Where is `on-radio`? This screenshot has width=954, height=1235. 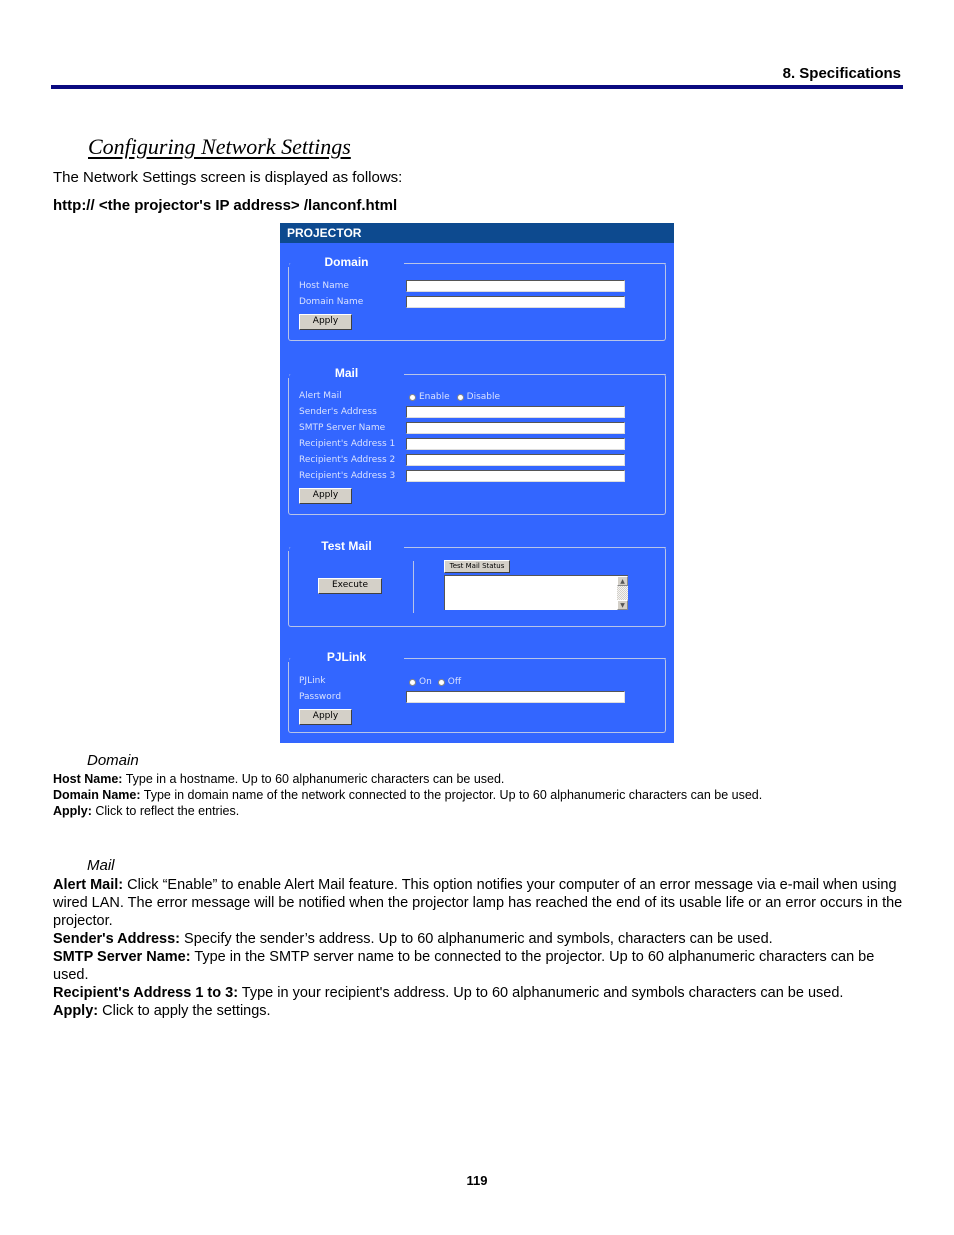 on-radio is located at coordinates (412, 682).